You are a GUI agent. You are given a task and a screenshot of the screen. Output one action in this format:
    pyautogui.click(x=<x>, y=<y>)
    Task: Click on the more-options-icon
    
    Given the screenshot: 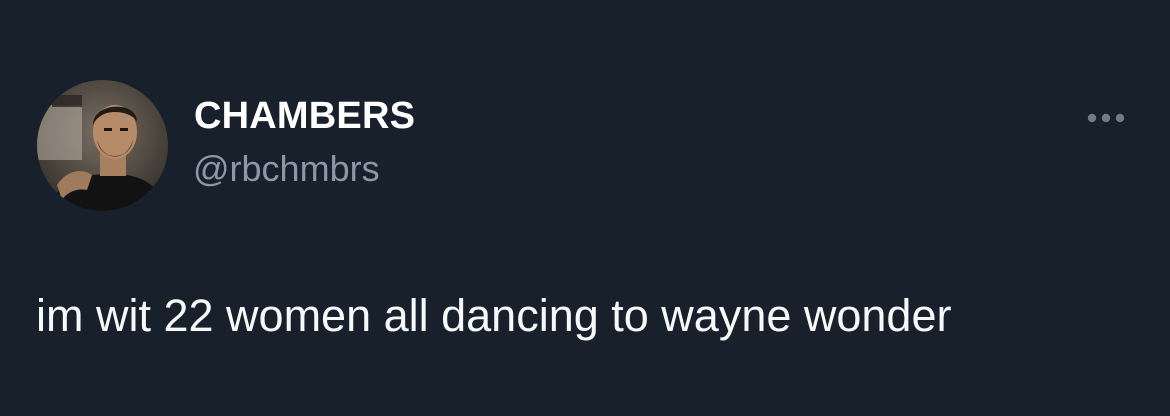 What is the action you would take?
    pyautogui.click(x=1106, y=118)
    